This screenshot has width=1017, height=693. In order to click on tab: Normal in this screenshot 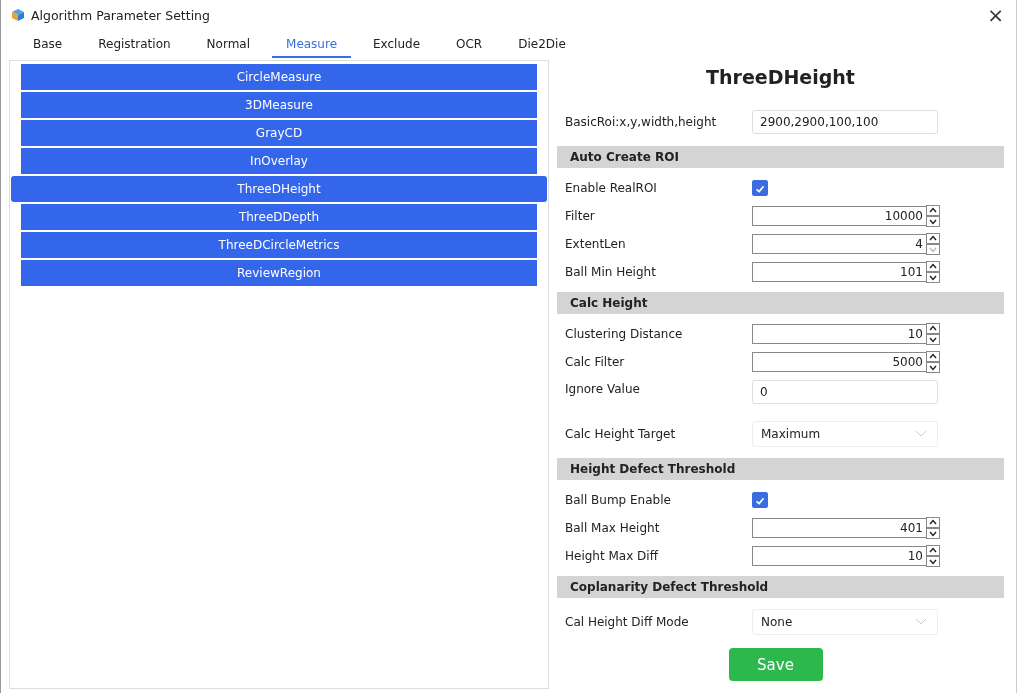, I will do `click(228, 45)`.